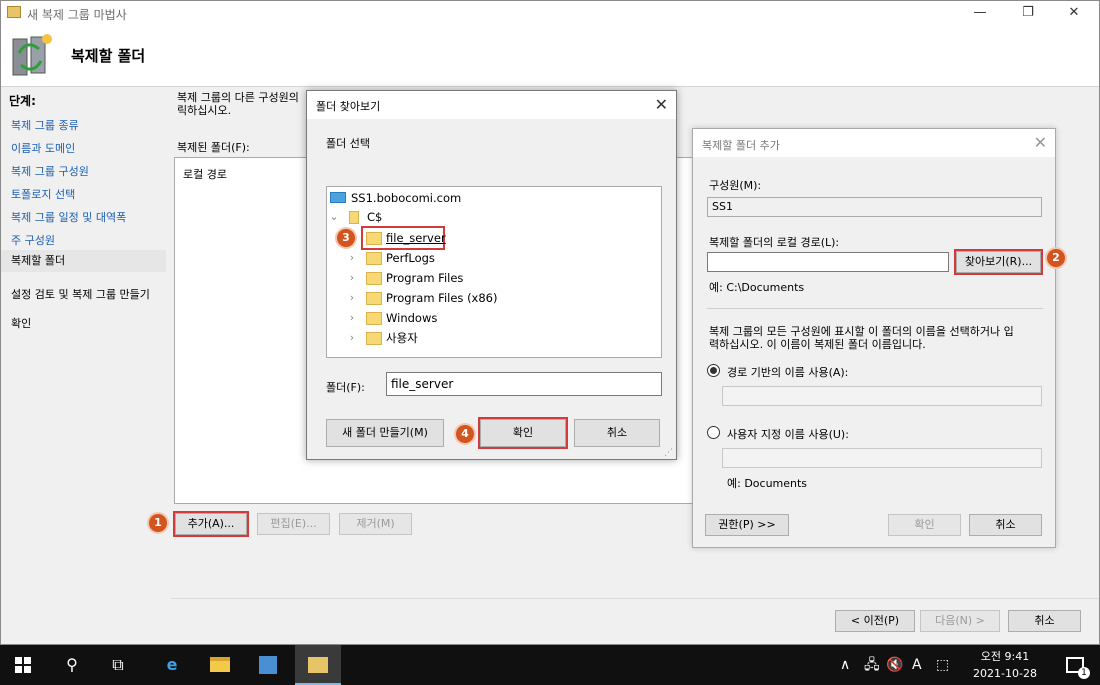 This screenshot has height=685, width=1100. I want to click on step-members: 복제 그룹 구성원, so click(50, 171).